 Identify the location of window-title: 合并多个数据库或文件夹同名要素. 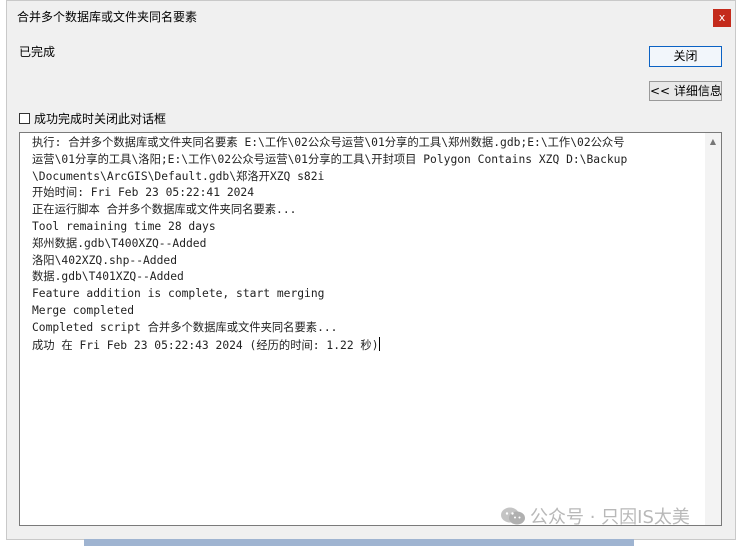
(107, 17).